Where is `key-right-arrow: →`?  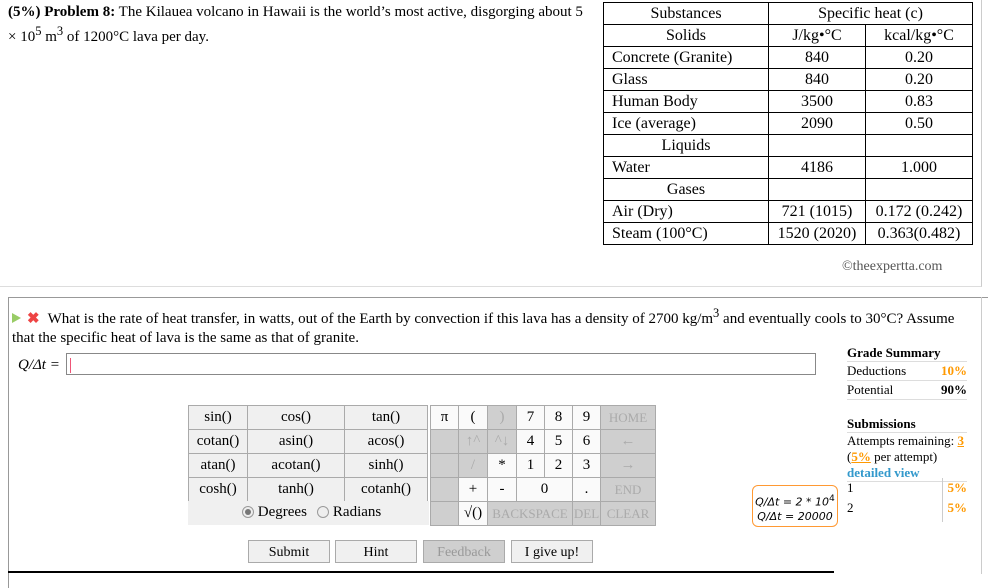 key-right-arrow: → is located at coordinates (628, 465).